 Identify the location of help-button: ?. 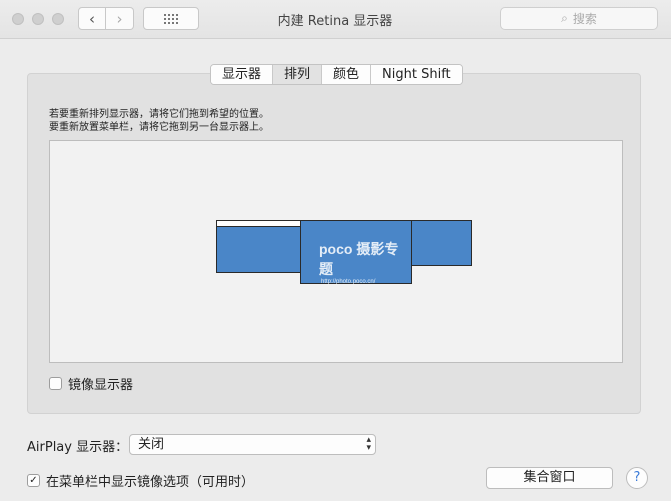
(637, 478).